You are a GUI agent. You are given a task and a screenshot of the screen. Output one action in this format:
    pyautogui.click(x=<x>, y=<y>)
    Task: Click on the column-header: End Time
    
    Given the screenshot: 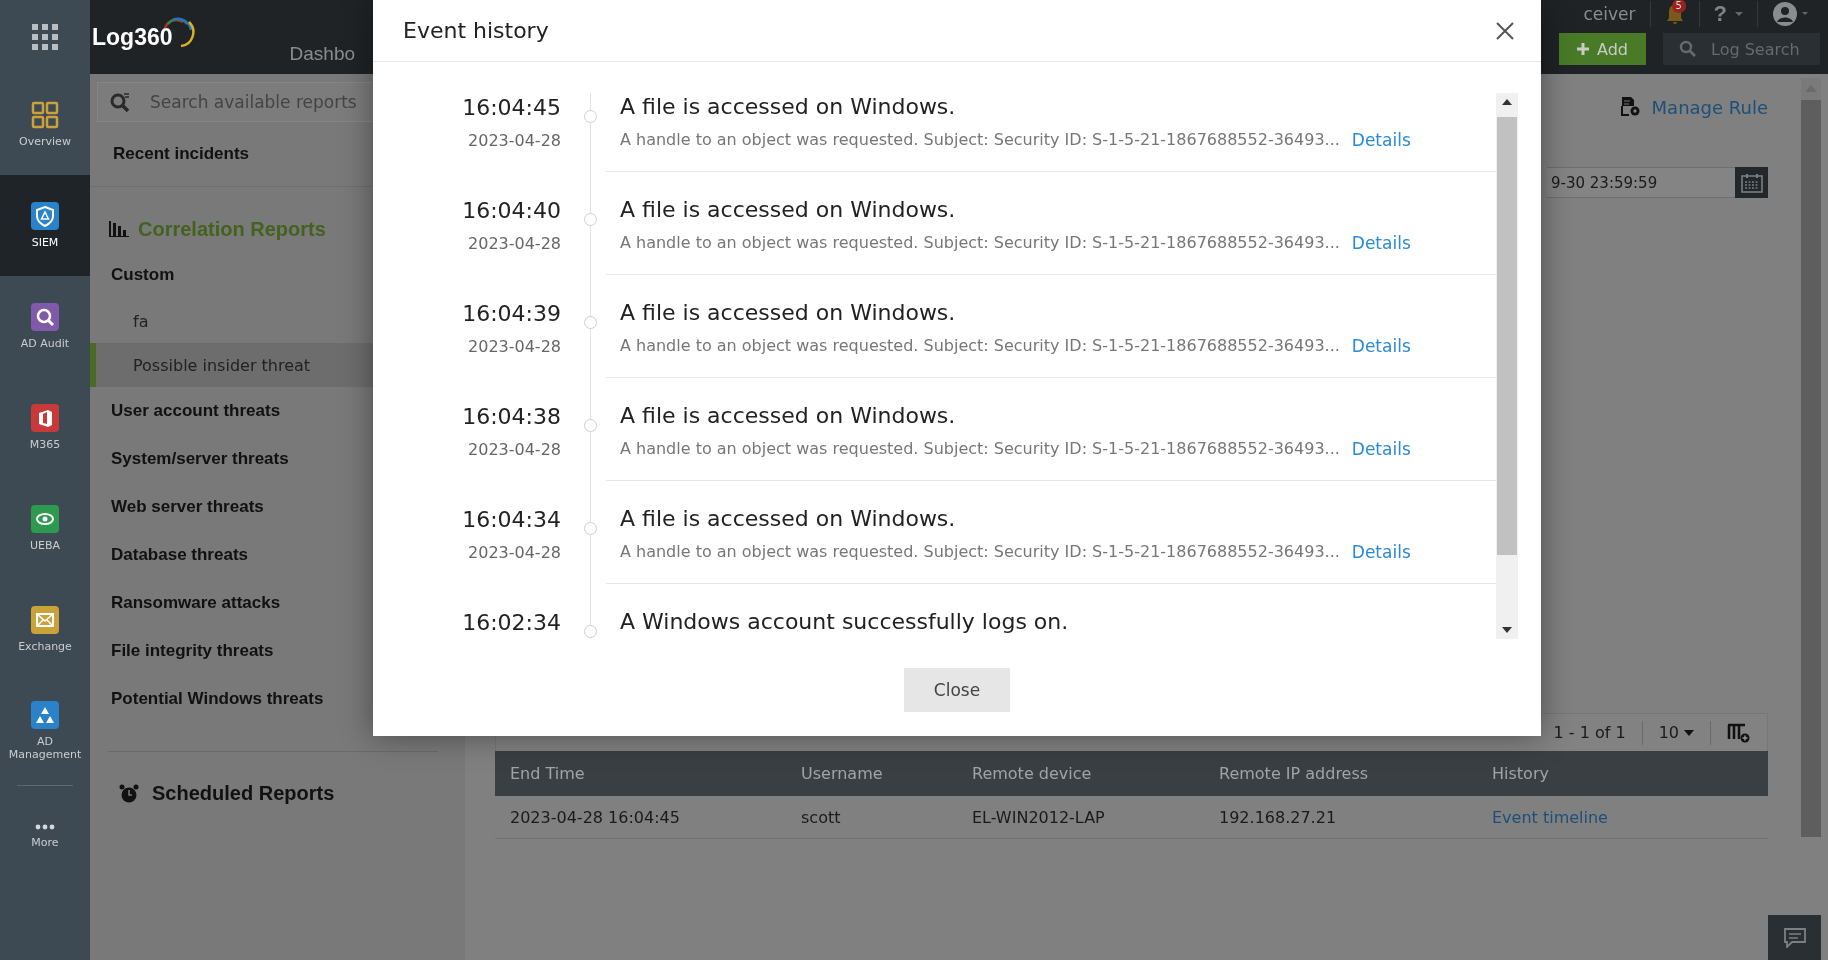 What is the action you would take?
    pyautogui.click(x=640, y=773)
    